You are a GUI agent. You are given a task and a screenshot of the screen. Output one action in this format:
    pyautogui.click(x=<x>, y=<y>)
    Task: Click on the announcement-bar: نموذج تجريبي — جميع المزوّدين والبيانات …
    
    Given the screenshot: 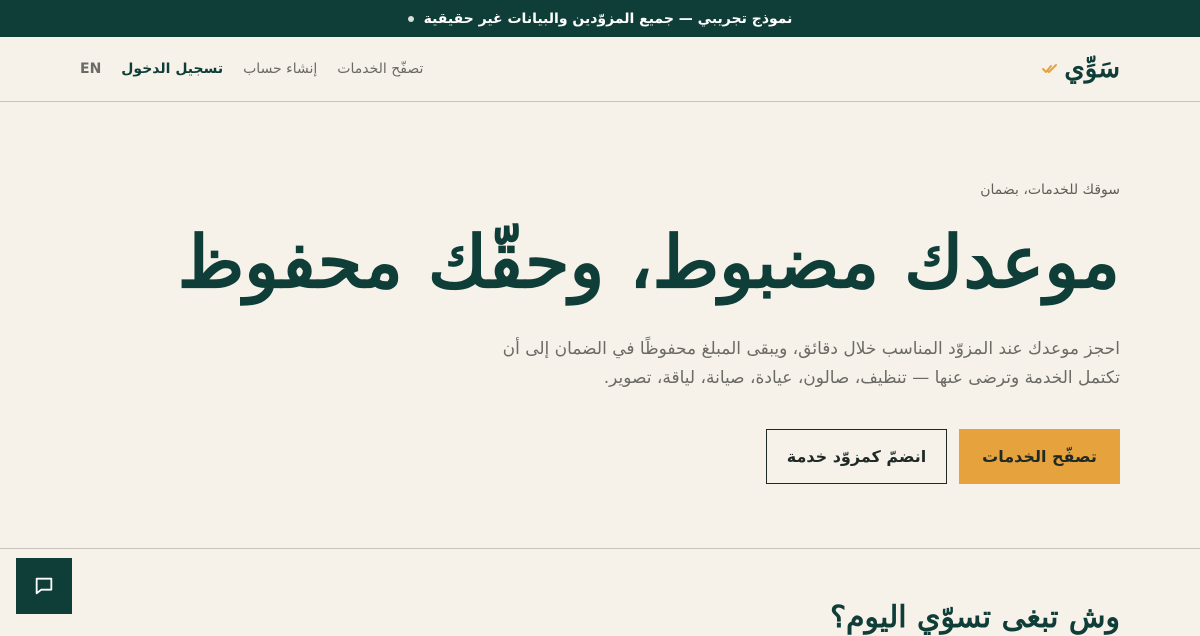 What is the action you would take?
    pyautogui.click(x=600, y=18)
    